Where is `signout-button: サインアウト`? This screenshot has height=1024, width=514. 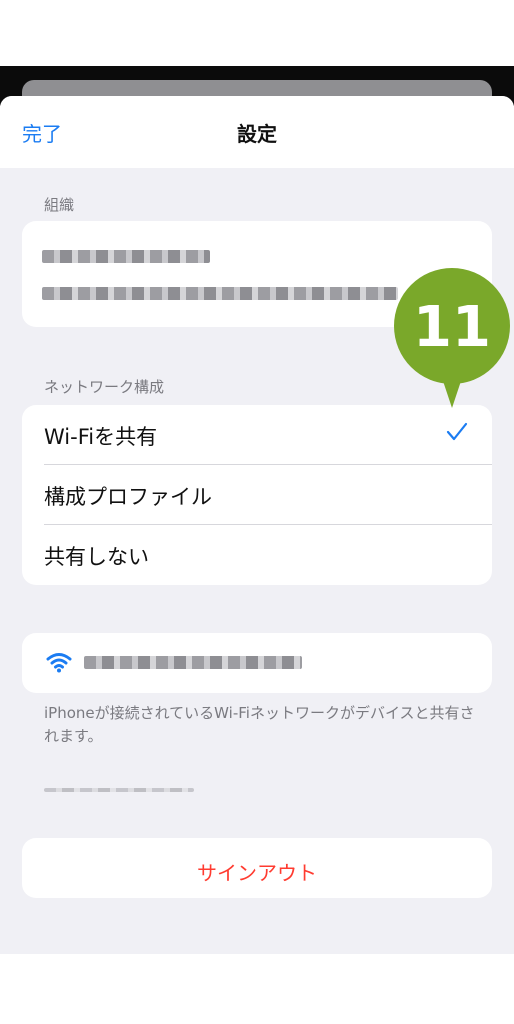 signout-button: サインアウト is located at coordinates (257, 871).